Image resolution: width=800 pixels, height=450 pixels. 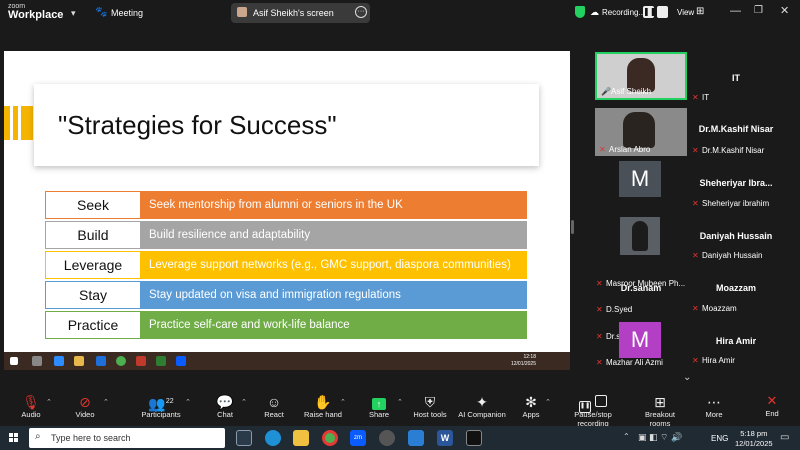 What do you see at coordinates (416, 438) in the screenshot?
I see `photos-icon` at bounding box center [416, 438].